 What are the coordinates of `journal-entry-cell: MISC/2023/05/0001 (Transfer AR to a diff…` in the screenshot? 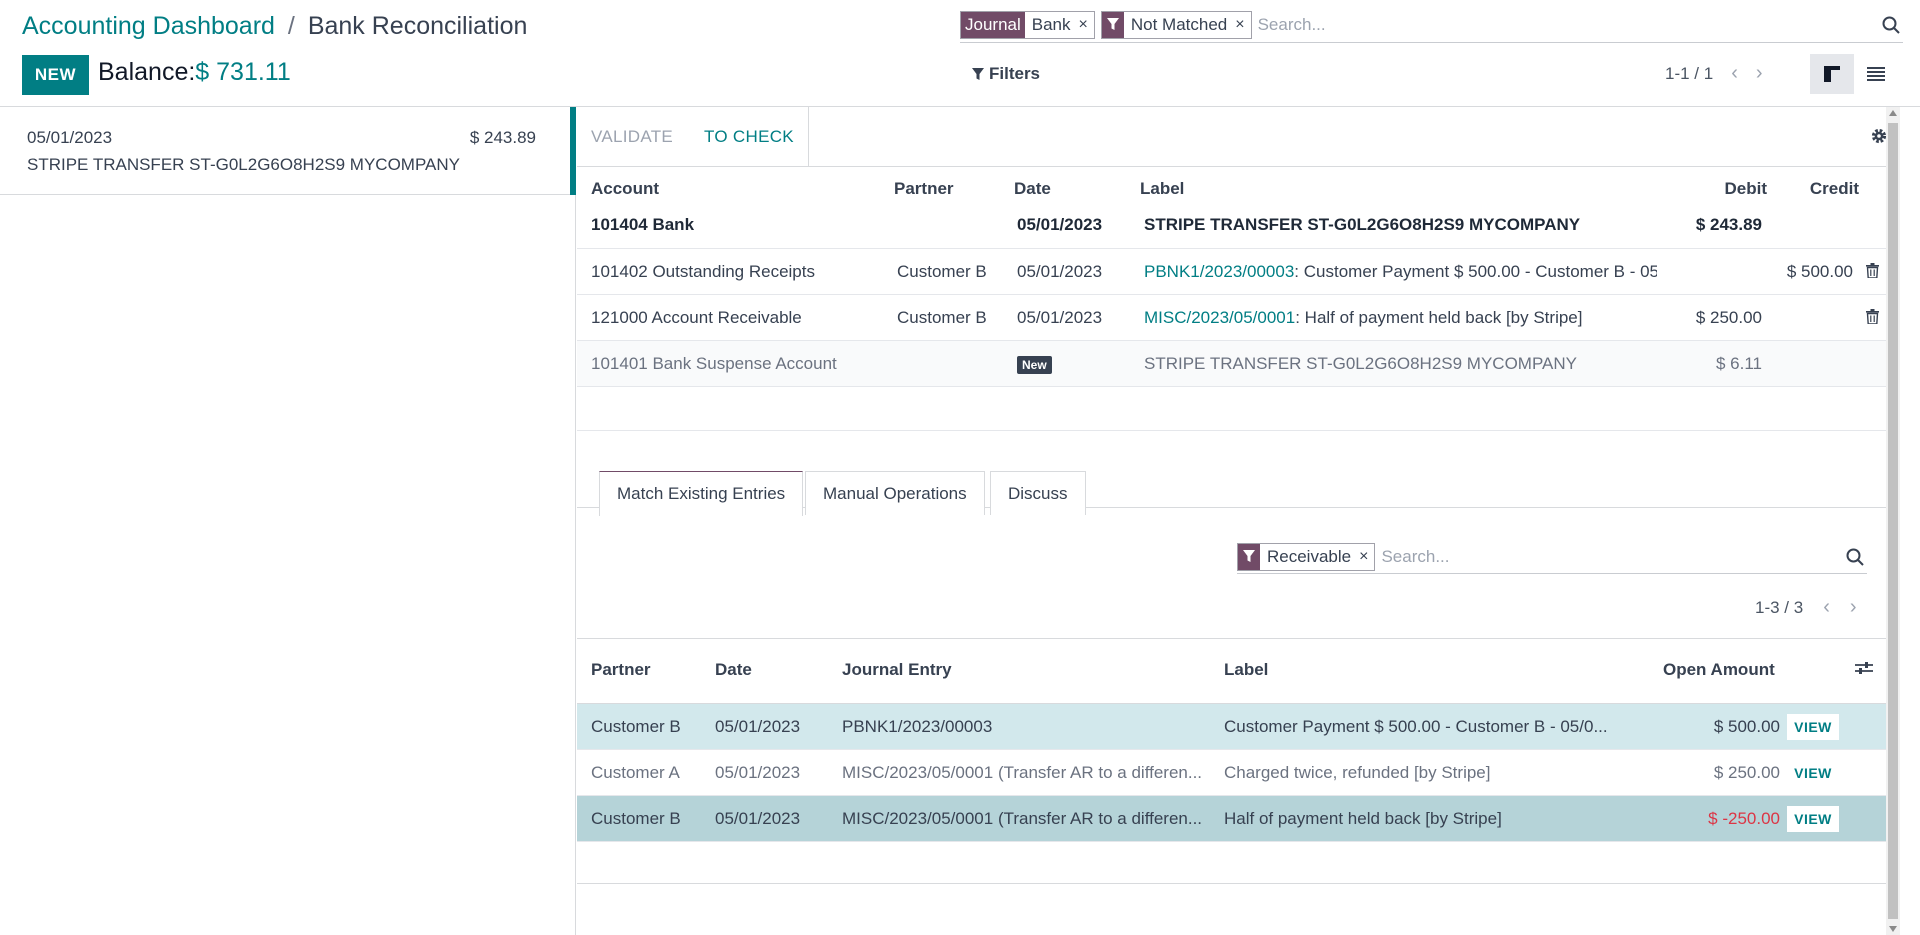 It's located at (1022, 772).